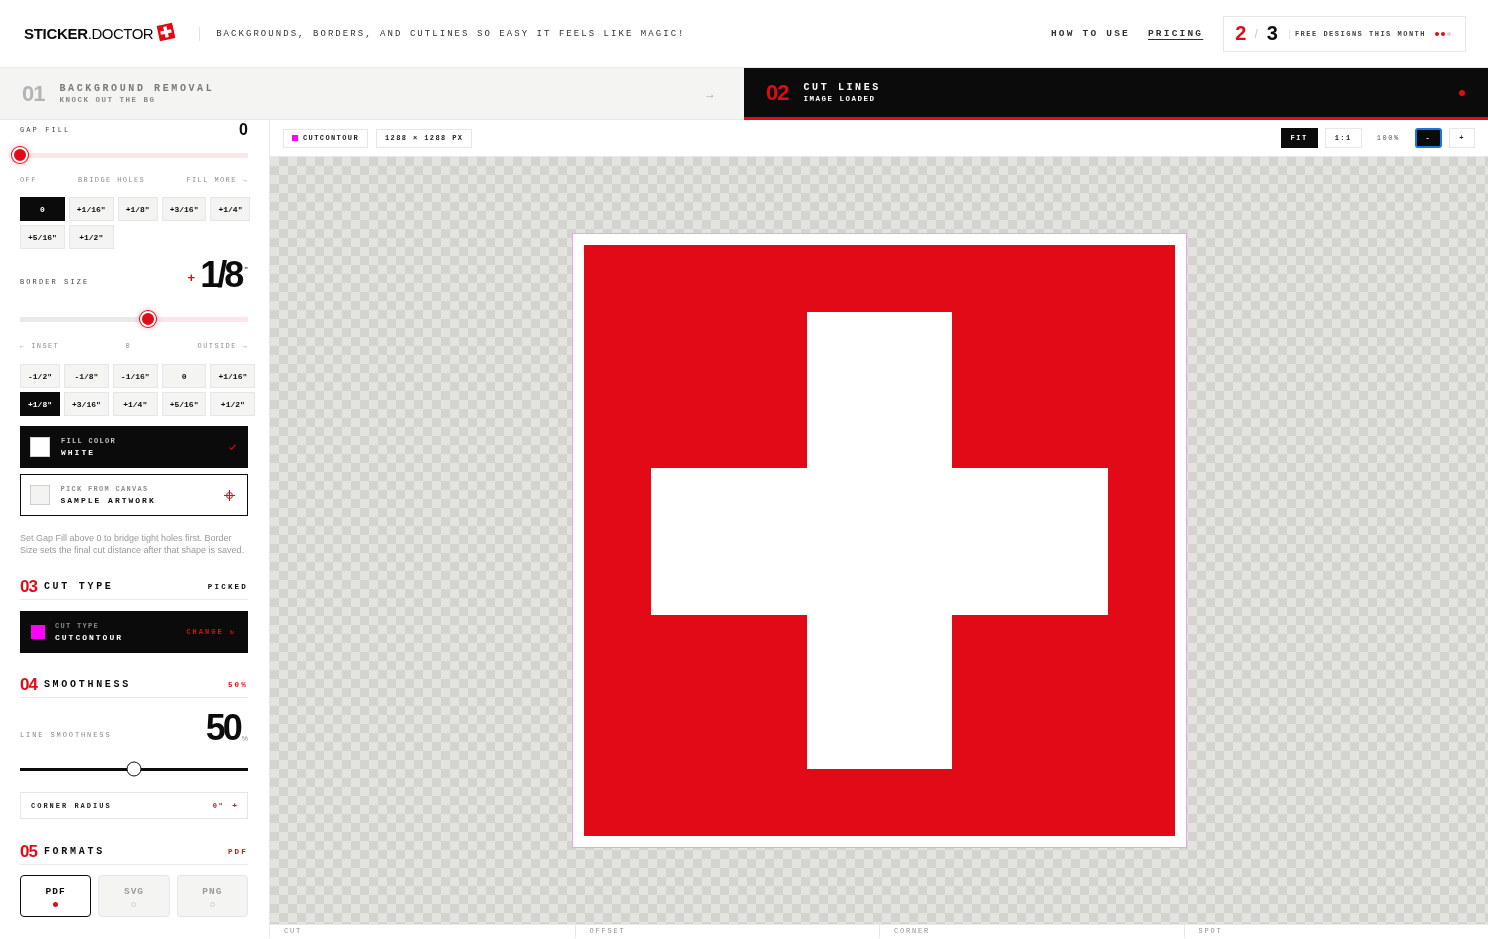 This screenshot has width=1488, height=939. What do you see at coordinates (710, 93) in the screenshot?
I see `next-arrow: →` at bounding box center [710, 93].